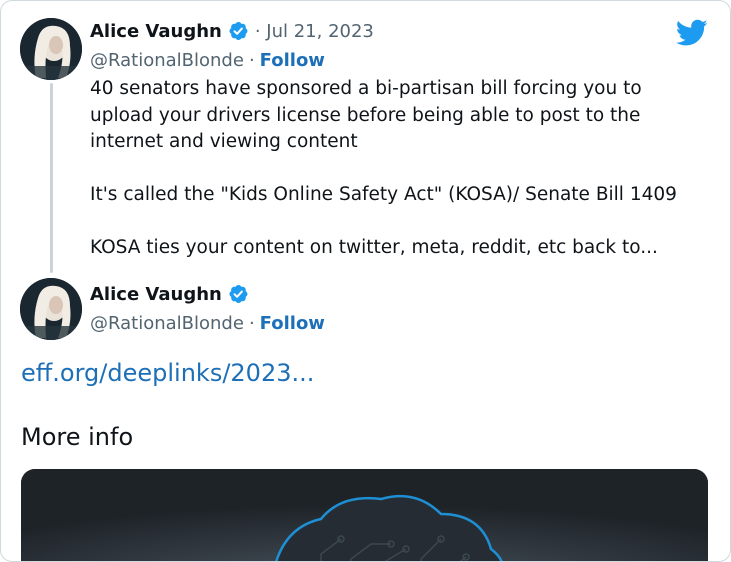 The image size is (731, 562). I want to click on twitter-bird-icon, so click(692, 33).